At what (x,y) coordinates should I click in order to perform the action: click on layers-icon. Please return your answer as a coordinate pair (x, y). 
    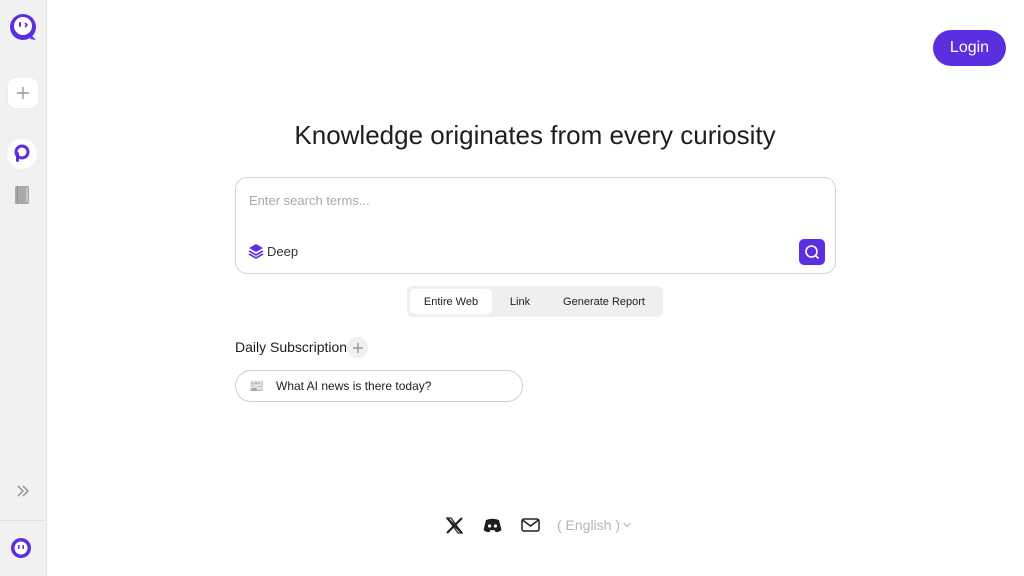
    Looking at the image, I should click on (256, 251).